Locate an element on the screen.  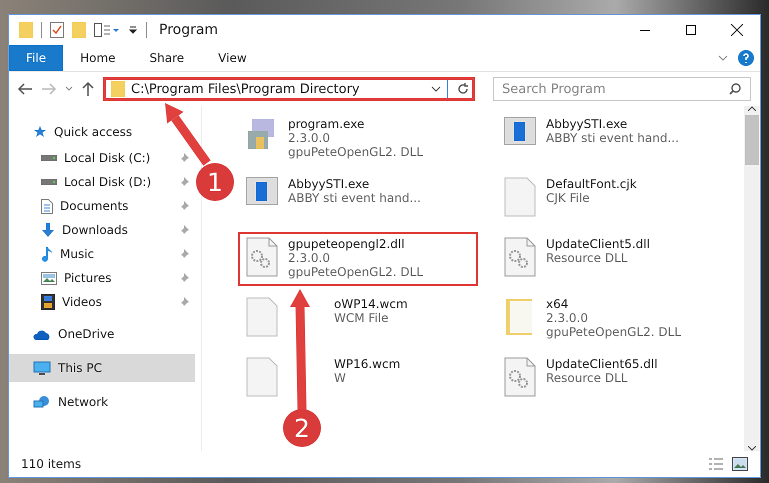
sidebar-item: This PC is located at coordinates (102, 368).